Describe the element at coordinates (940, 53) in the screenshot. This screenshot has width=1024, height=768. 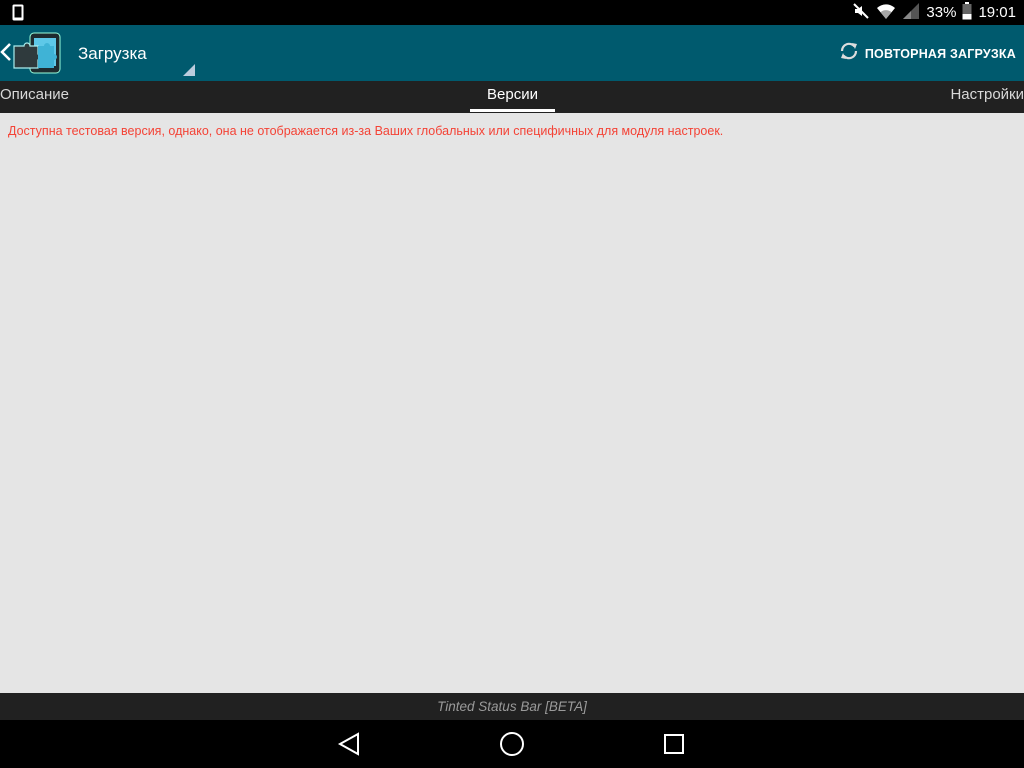
I see `retry-download-label: ПОВТОРНАЯ ЗАГРУЗКА` at that location.